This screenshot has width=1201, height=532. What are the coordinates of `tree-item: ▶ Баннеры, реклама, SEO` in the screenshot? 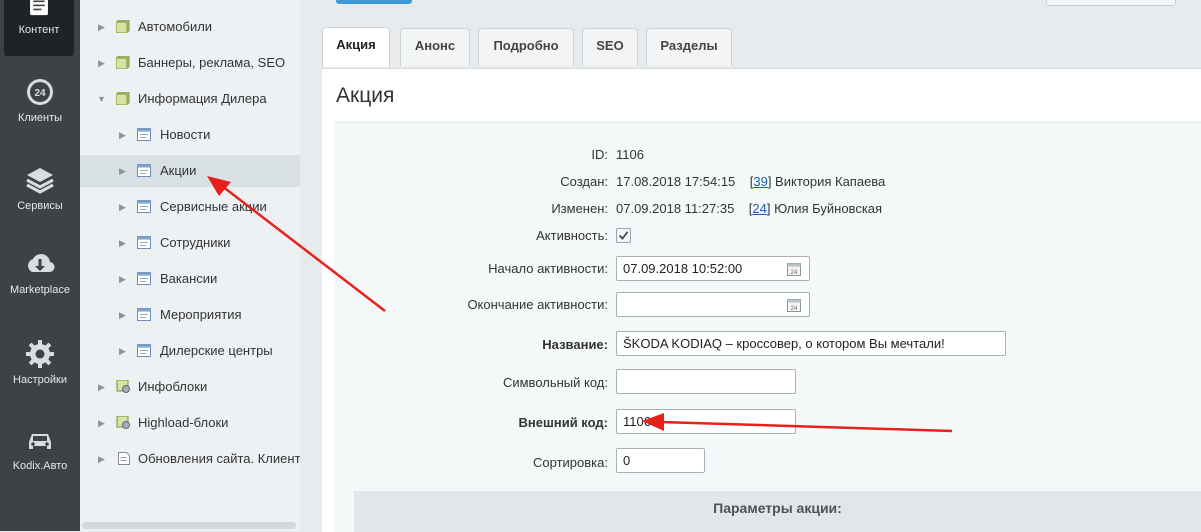 It's located at (190, 63).